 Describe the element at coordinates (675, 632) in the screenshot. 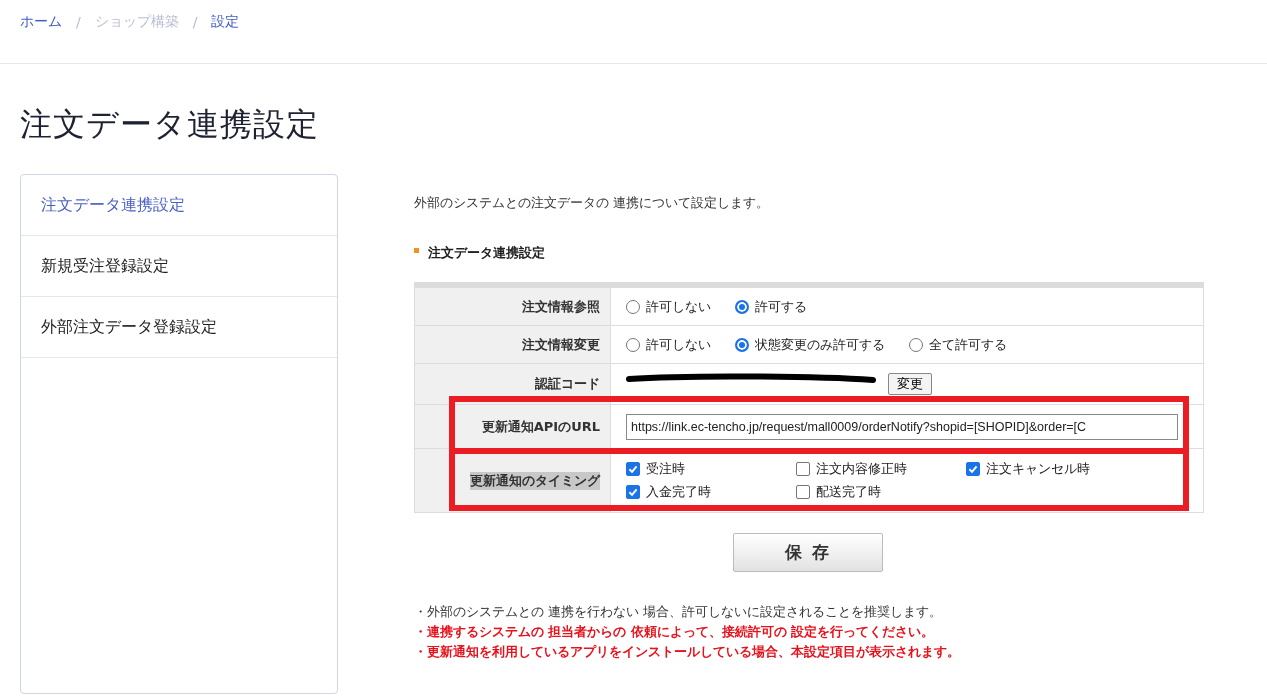

I see `note-text: ・連携するシステムの 担当者からの 依頼によって、接続許可の 設定を行ってください。` at that location.